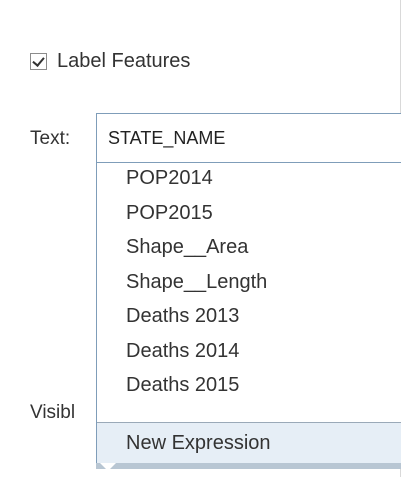 The height and width of the screenshot is (477, 401). What do you see at coordinates (50, 138) in the screenshot?
I see `text-field-label: Text:` at bounding box center [50, 138].